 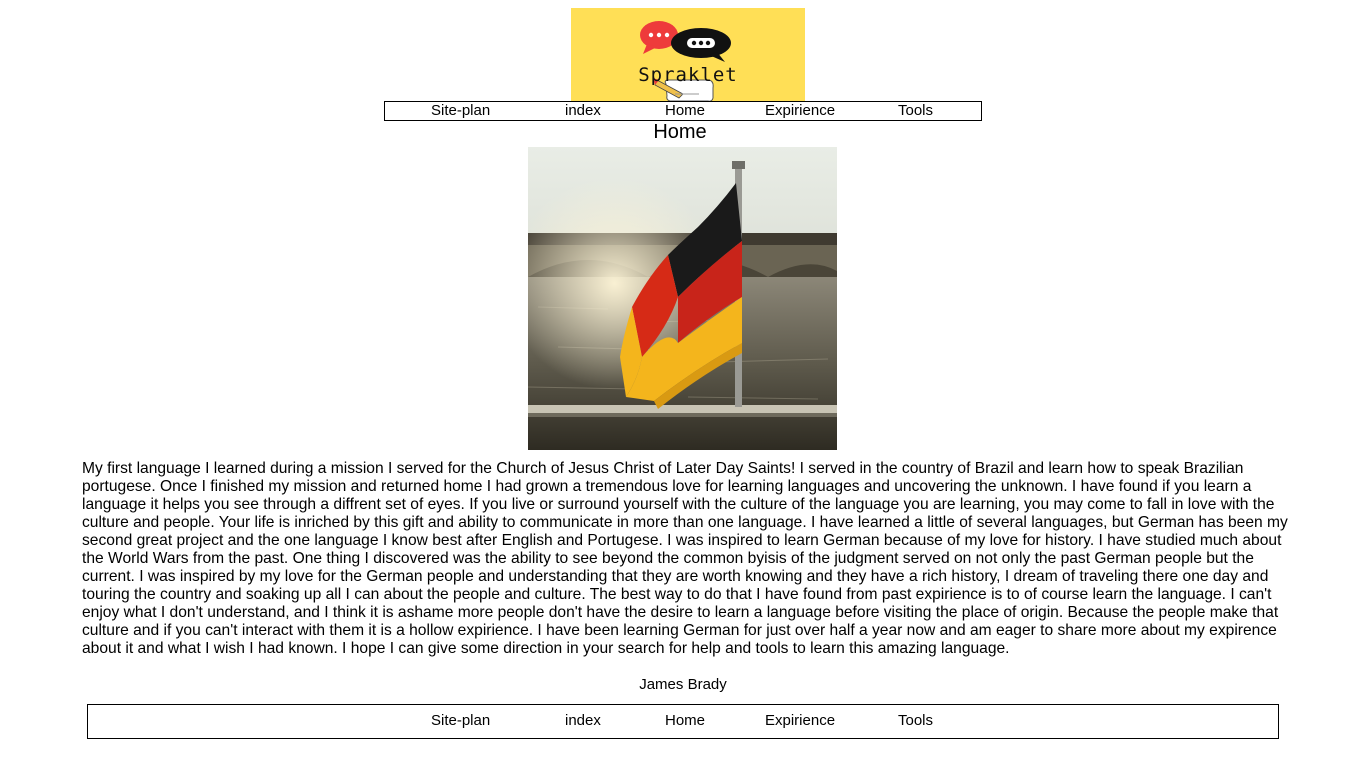 I want to click on nav-link-index: index, so click(x=583, y=111).